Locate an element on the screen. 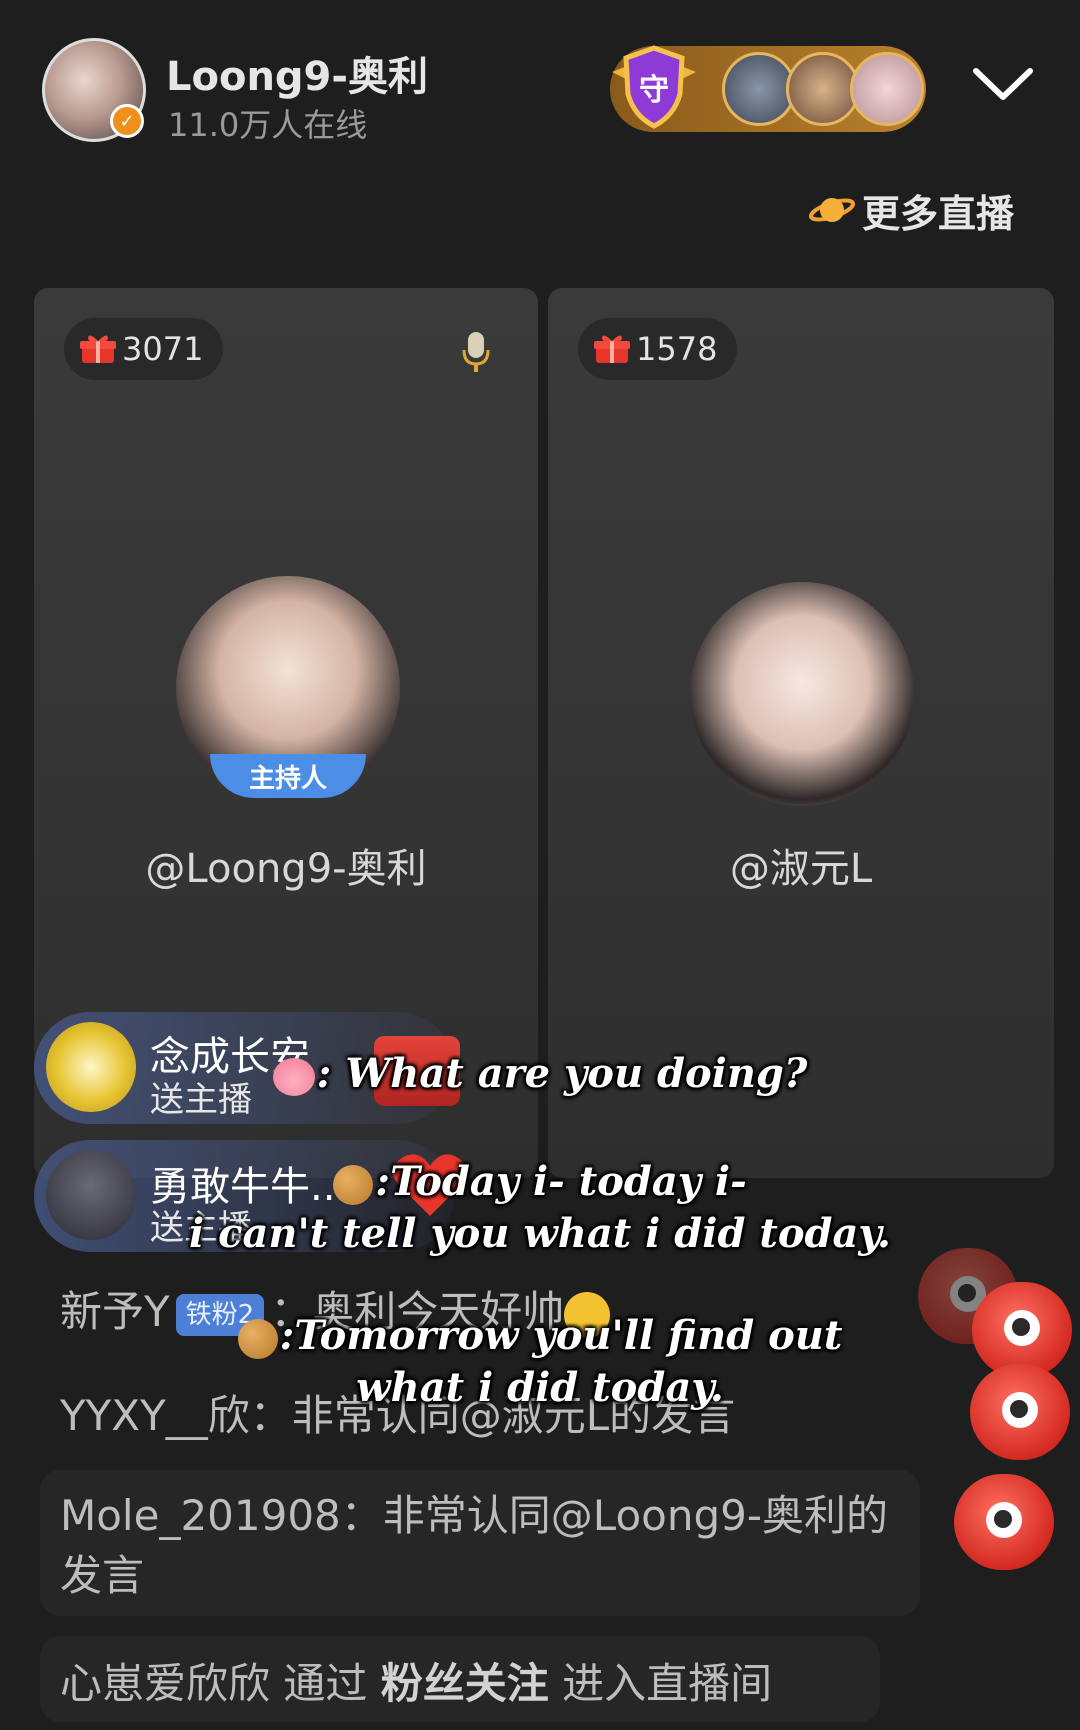 This screenshot has width=1080, height=1730. guest-name: @Loong9-奥利 is located at coordinates (286, 865).